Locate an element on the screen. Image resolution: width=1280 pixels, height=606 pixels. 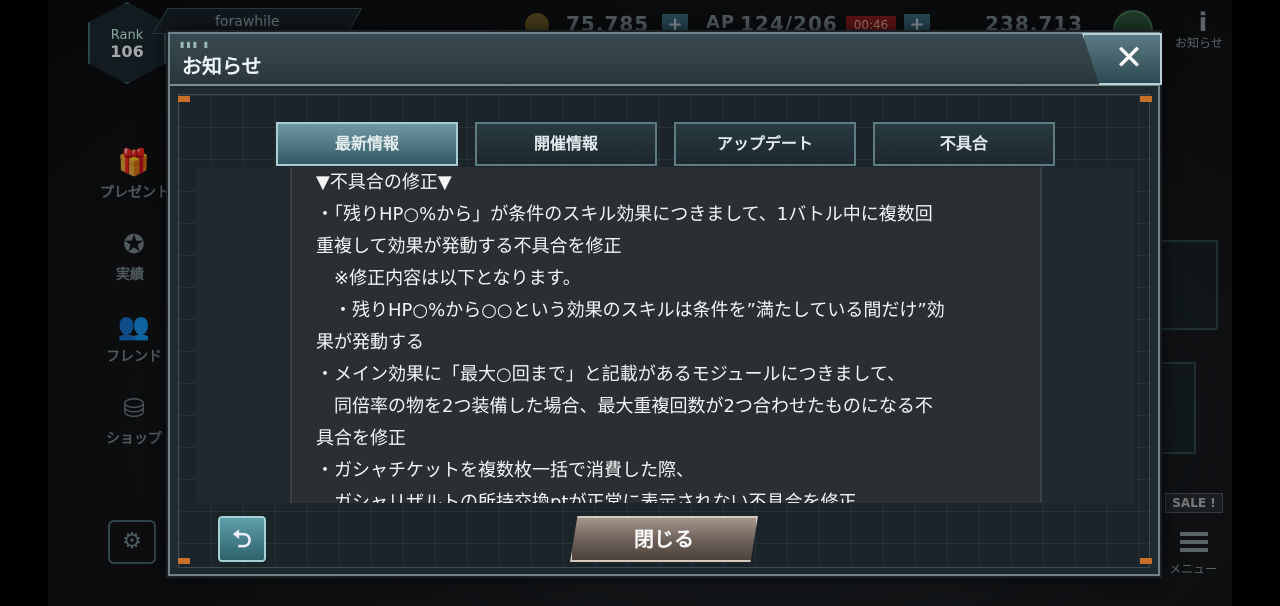
letterbox-left is located at coordinates (24, 303).